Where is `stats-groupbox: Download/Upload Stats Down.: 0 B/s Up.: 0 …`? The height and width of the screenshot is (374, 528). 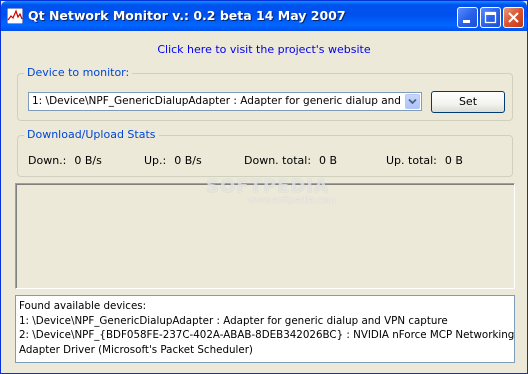
stats-groupbox: Download/Upload Stats Down.: 0 B/s Up.: 0 … is located at coordinates (265, 152).